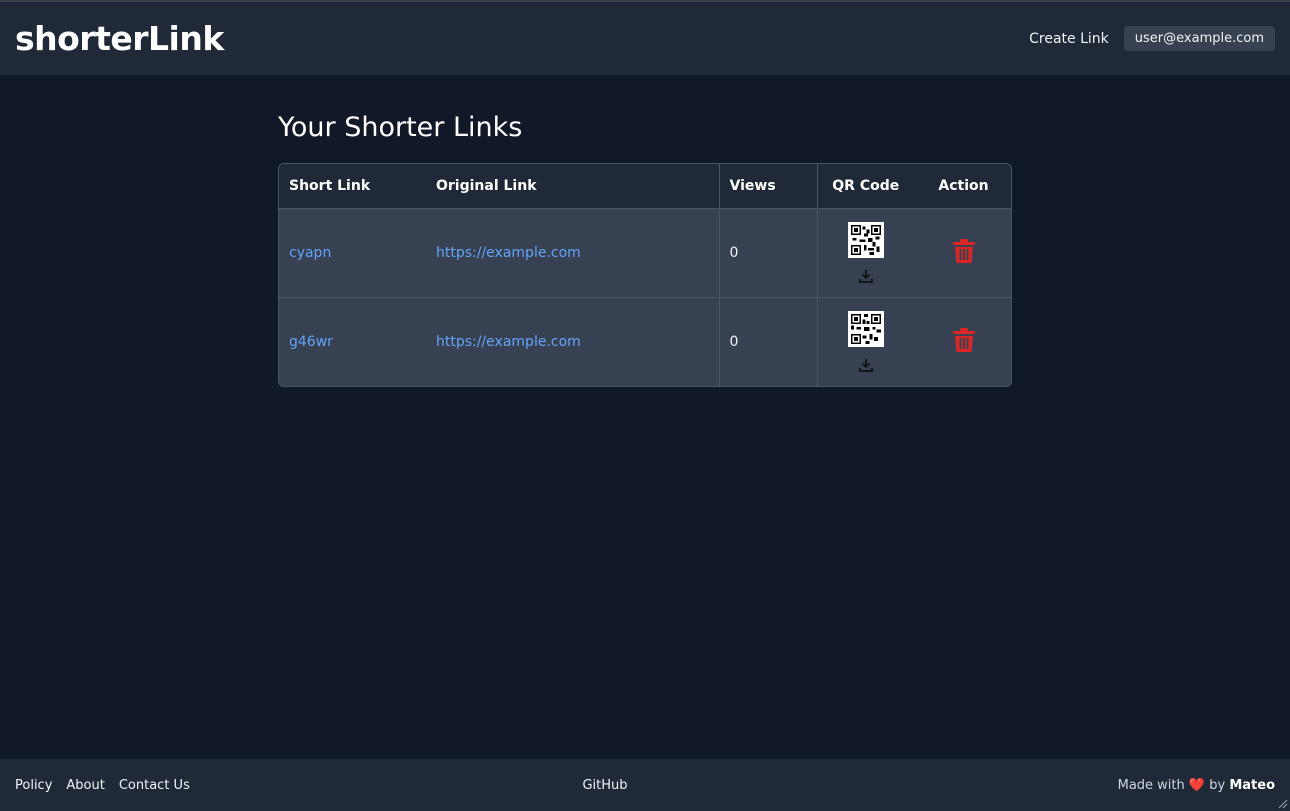 The image size is (1290, 811). Describe the element at coordinates (675, 785) in the screenshot. I see `footer-center: GitHub` at that location.